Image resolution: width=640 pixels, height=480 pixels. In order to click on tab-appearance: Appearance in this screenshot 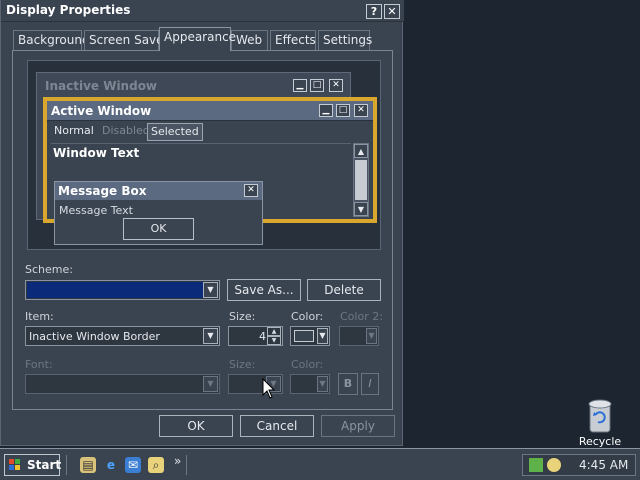, I will do `click(197, 39)`.